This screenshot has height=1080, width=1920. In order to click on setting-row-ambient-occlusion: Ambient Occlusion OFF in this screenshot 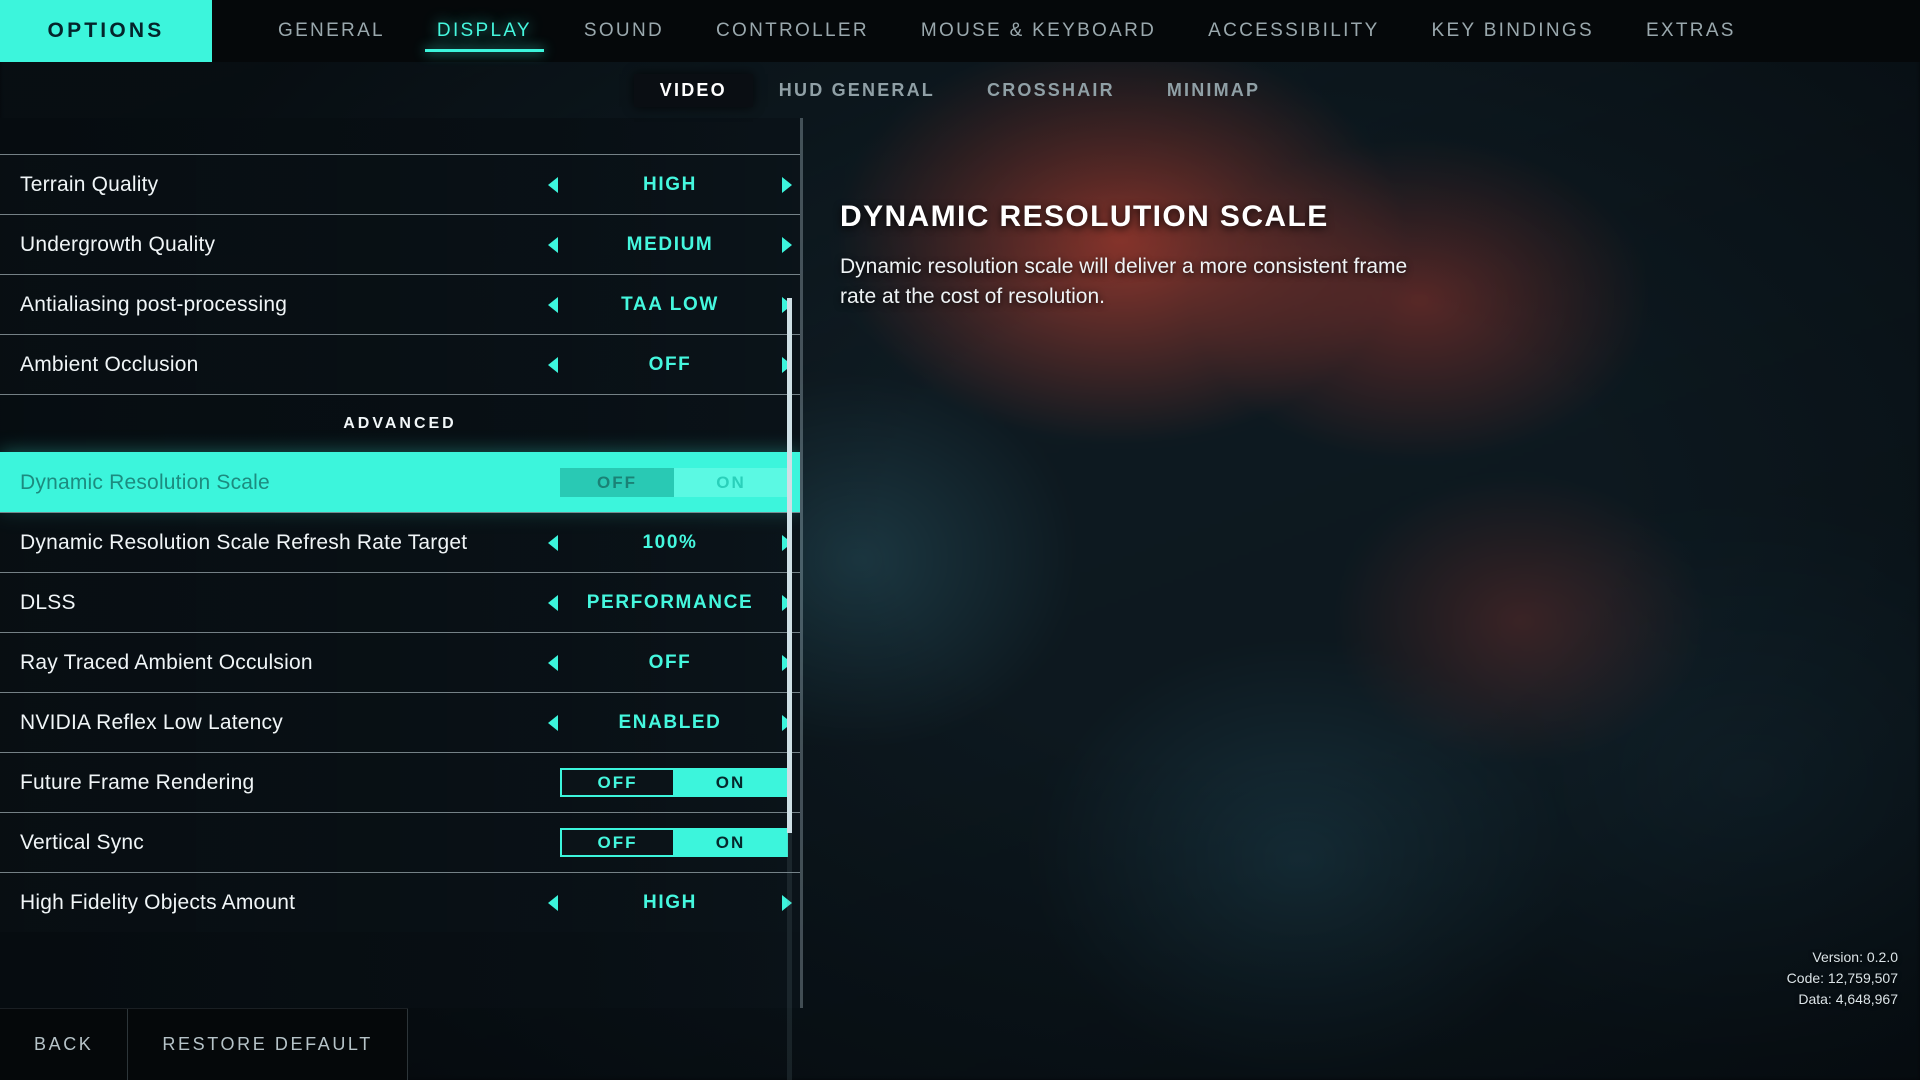, I will do `click(400, 364)`.